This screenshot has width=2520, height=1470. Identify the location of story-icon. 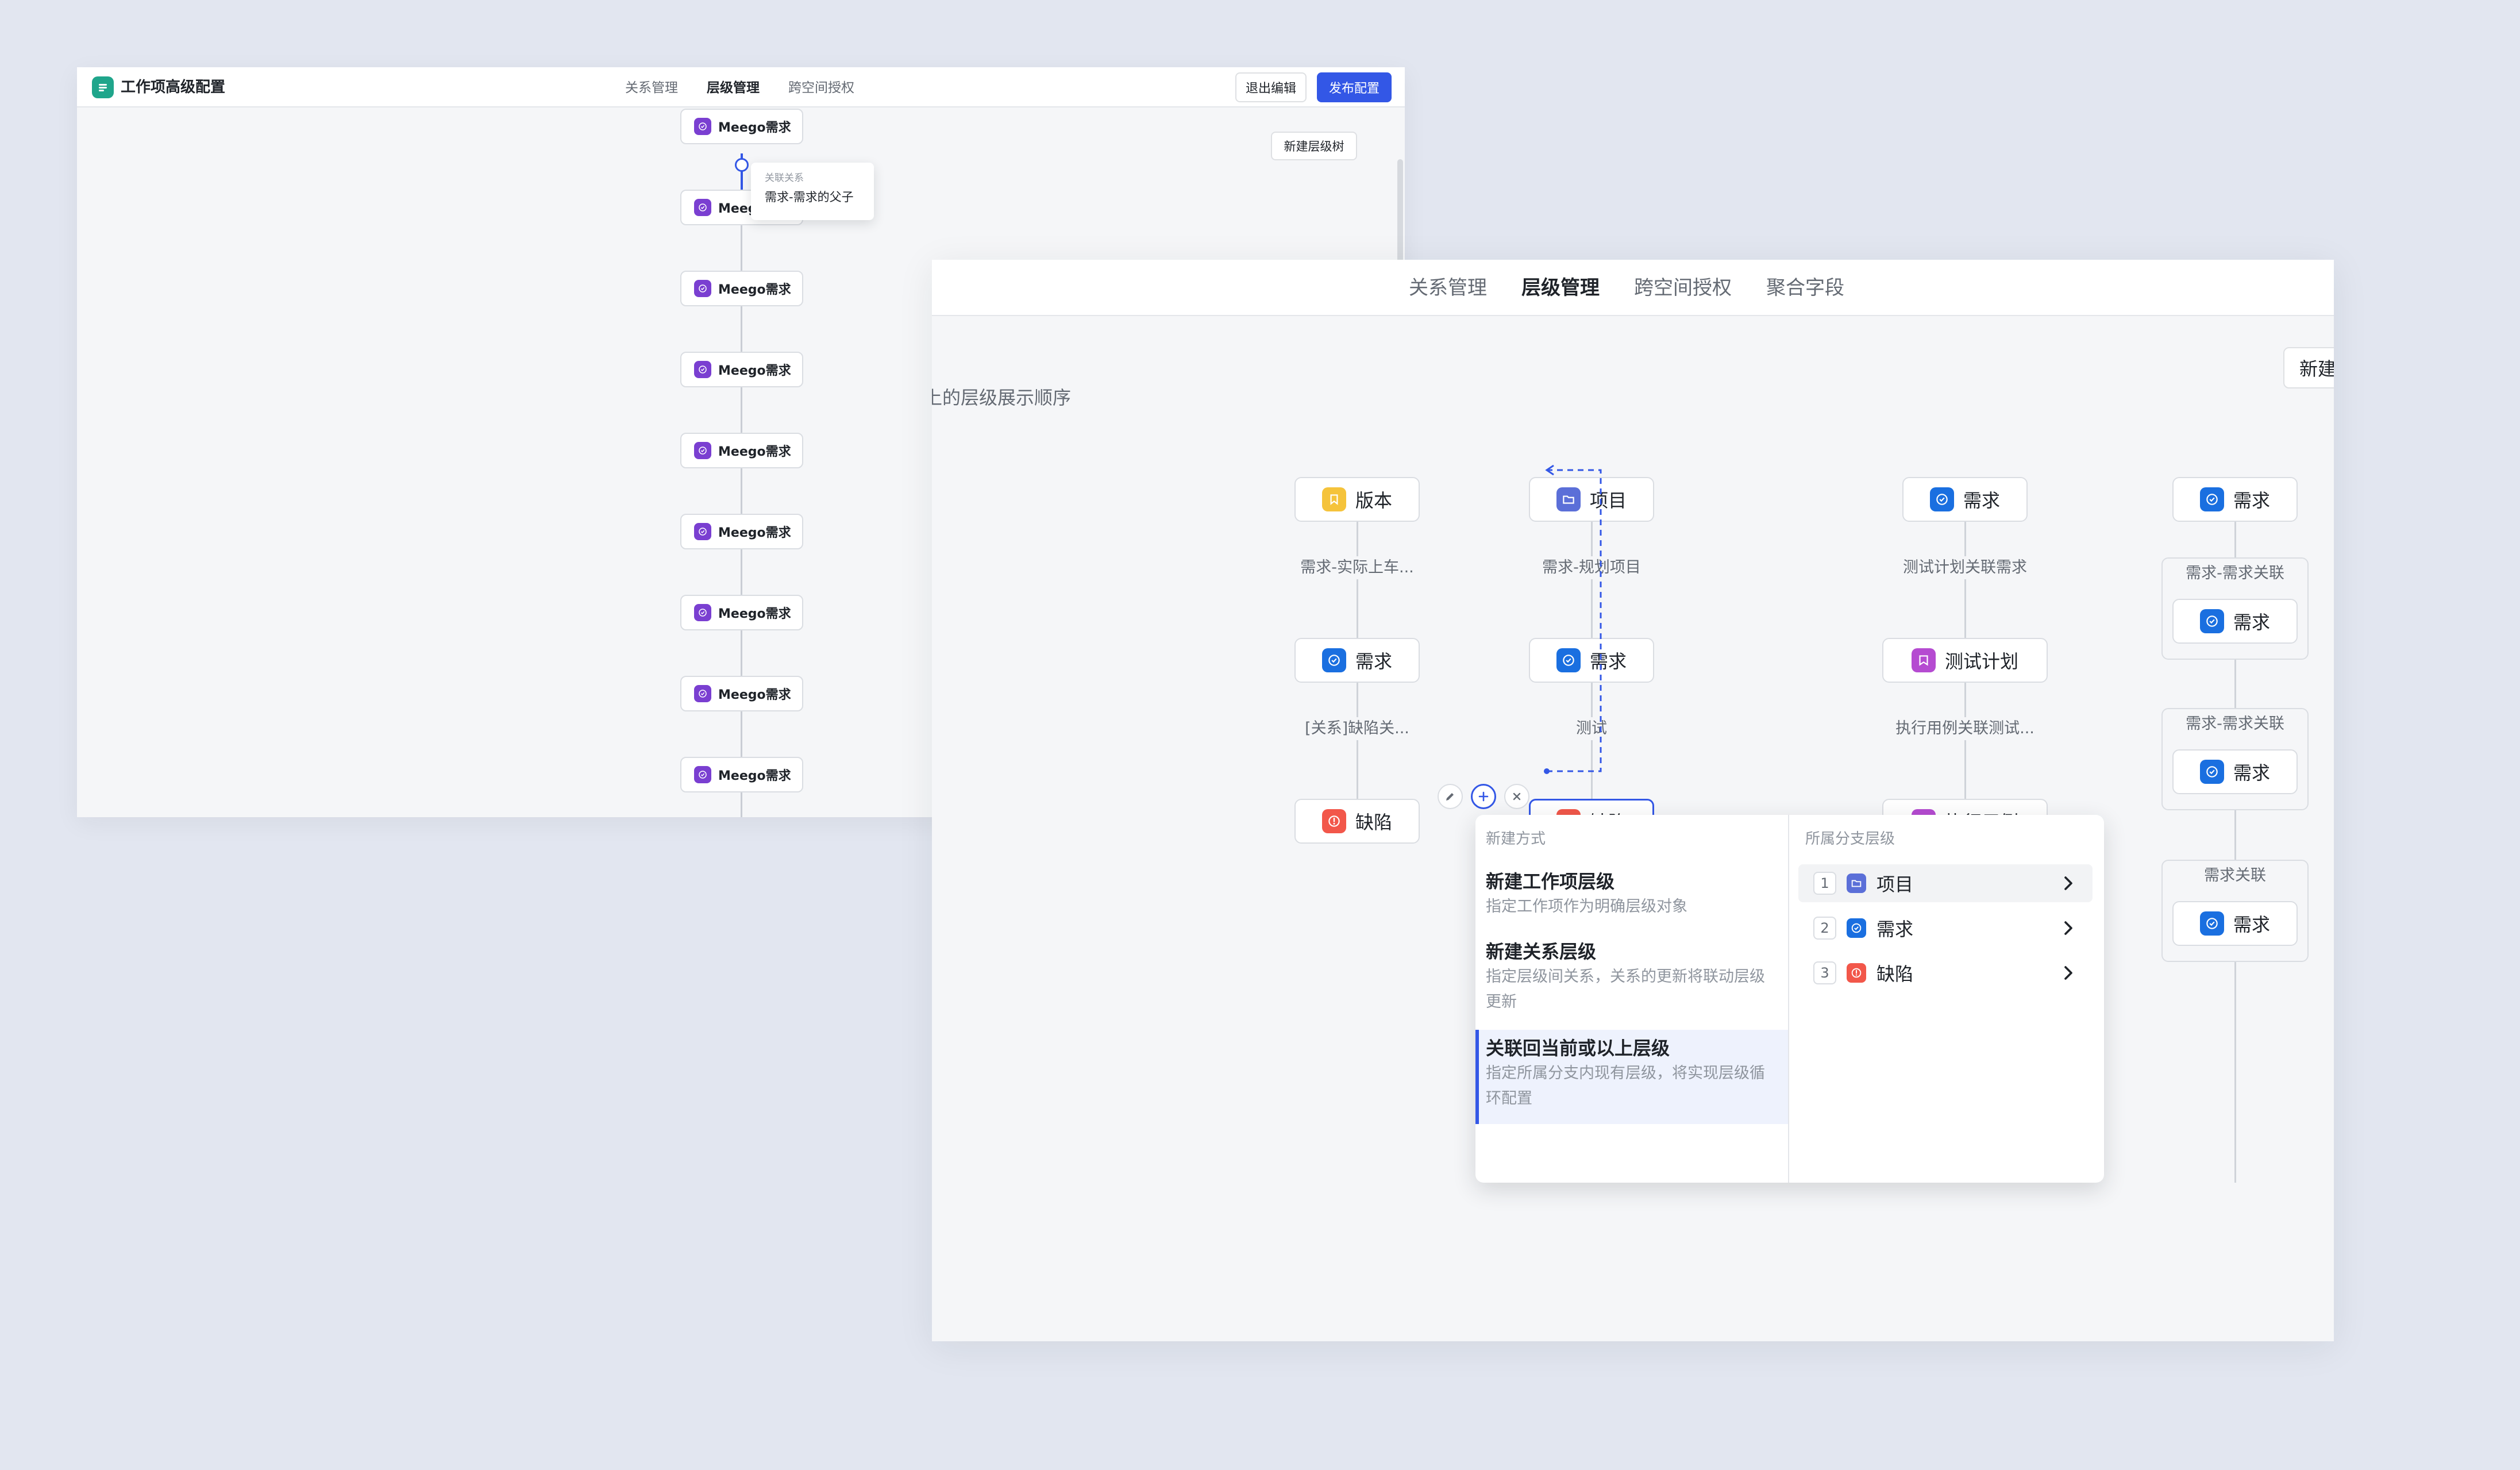
(1856, 928).